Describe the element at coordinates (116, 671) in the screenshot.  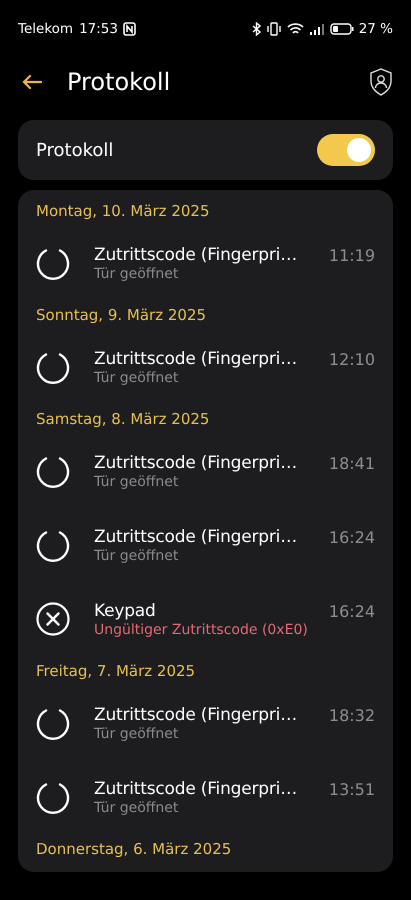
I see `date-heading: Freitag, 7. März 2025` at that location.